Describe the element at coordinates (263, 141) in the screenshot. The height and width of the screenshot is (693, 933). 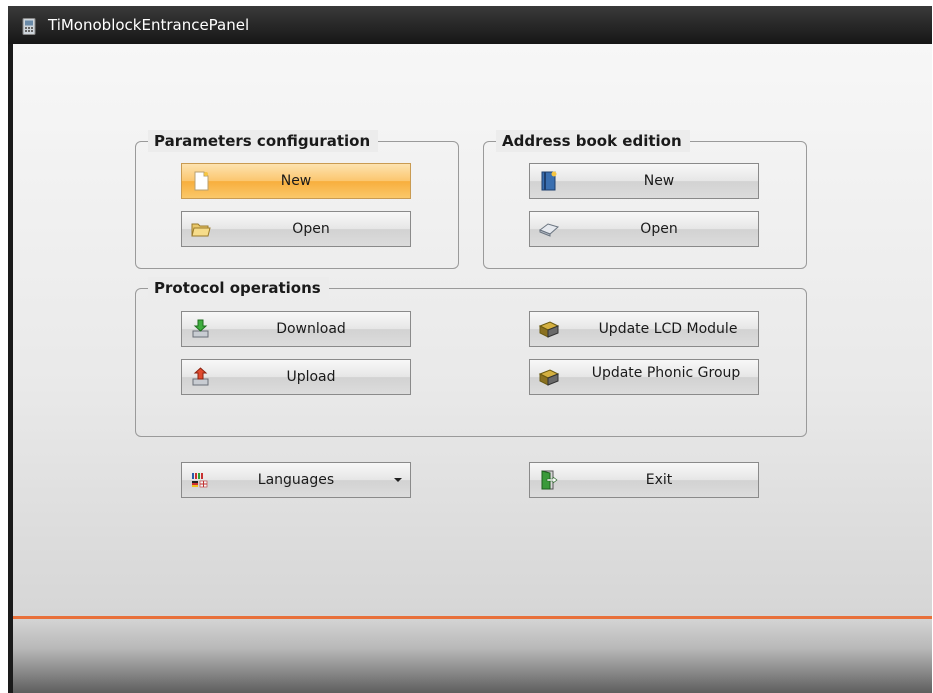
I see `parameters-configuration-title: Parameters configuration` at that location.